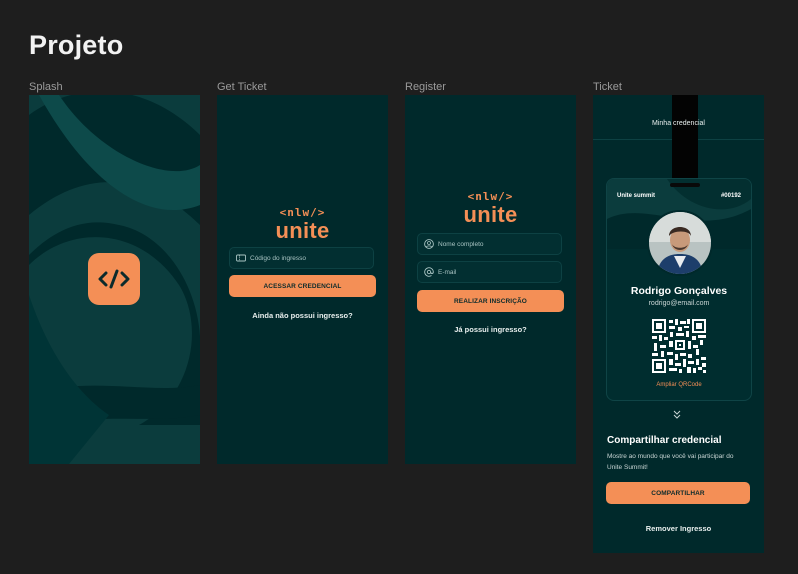 Image resolution: width=798 pixels, height=574 pixels. What do you see at coordinates (664, 440) in the screenshot?
I see `share-title: Compartilhar credencial` at bounding box center [664, 440].